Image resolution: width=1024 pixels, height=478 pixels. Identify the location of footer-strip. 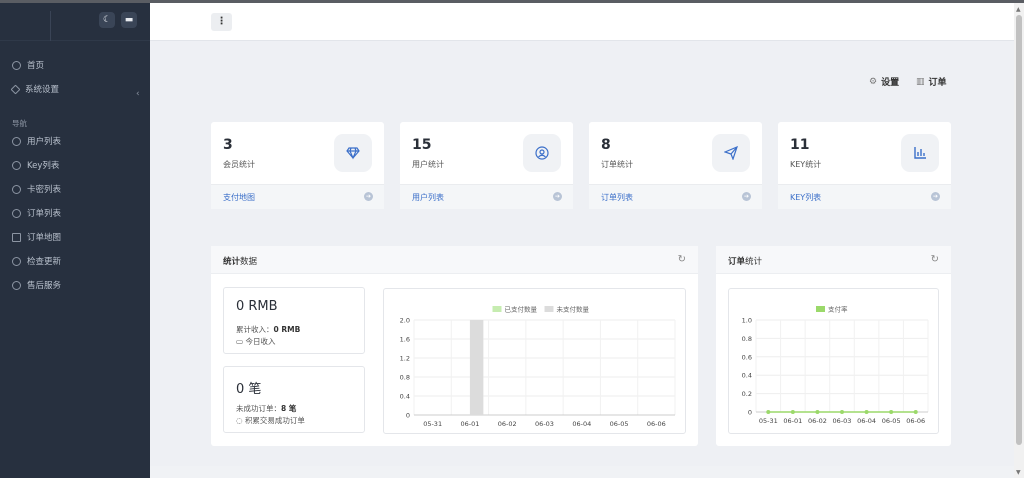
(582, 472).